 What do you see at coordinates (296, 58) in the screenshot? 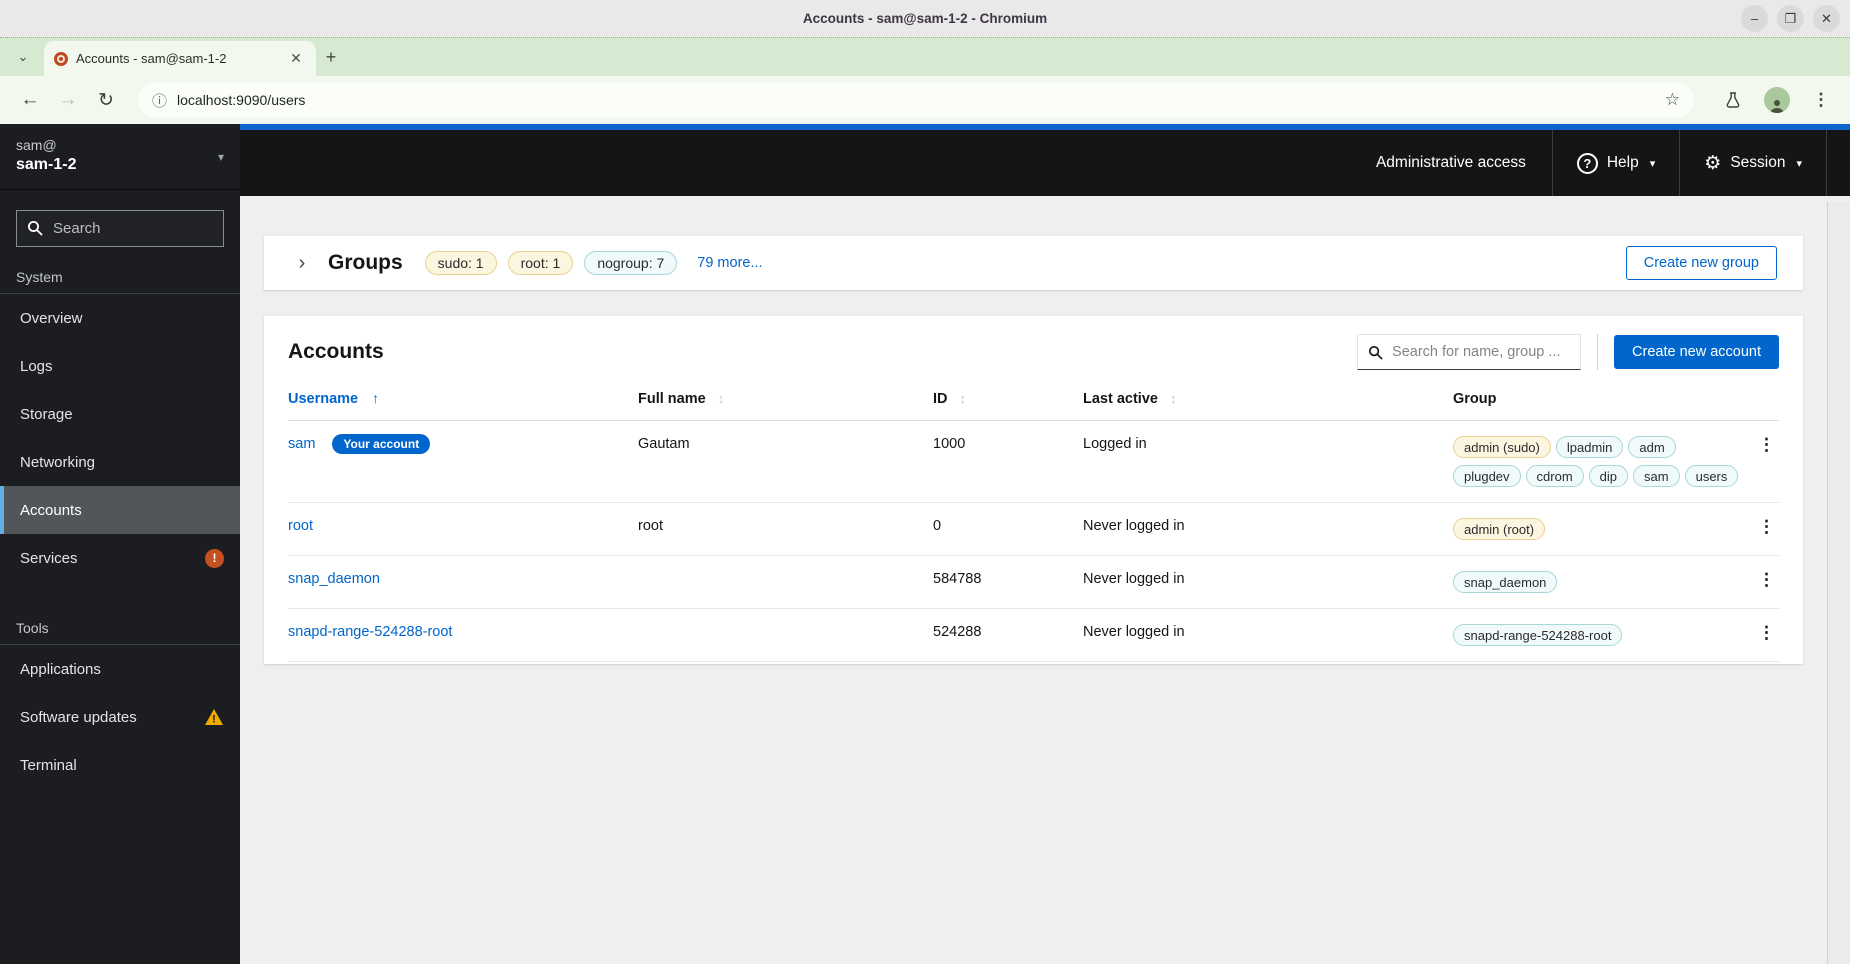
I see `tab-close-button: ✕` at bounding box center [296, 58].